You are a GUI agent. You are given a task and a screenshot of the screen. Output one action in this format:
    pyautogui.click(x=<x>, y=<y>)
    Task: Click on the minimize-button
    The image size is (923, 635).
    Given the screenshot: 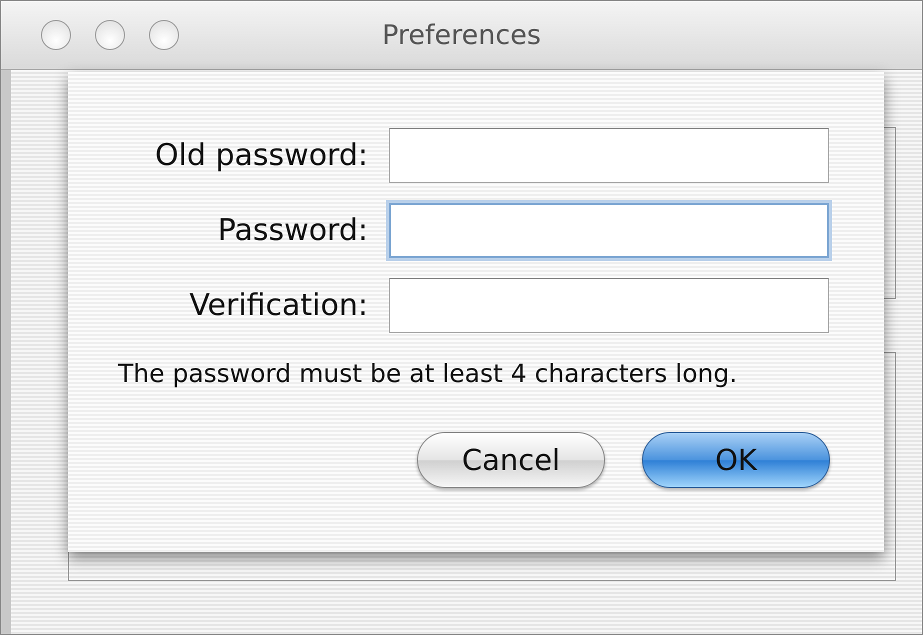 What is the action you would take?
    pyautogui.click(x=110, y=35)
    